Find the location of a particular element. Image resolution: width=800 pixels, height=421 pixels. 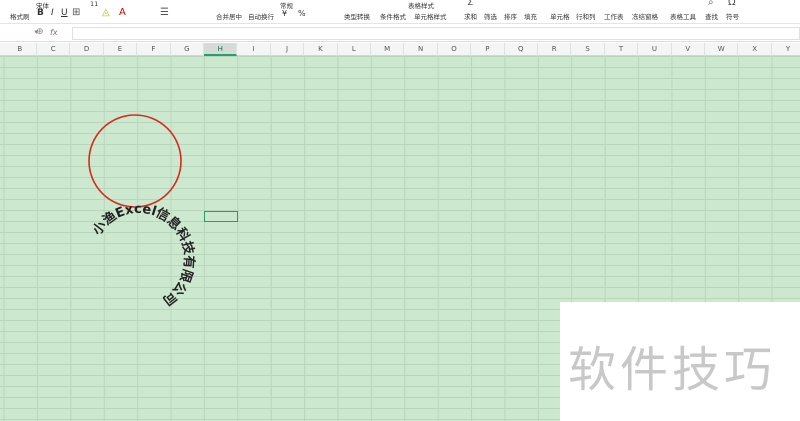

watermark-box: 软件技巧 is located at coordinates (680, 361).